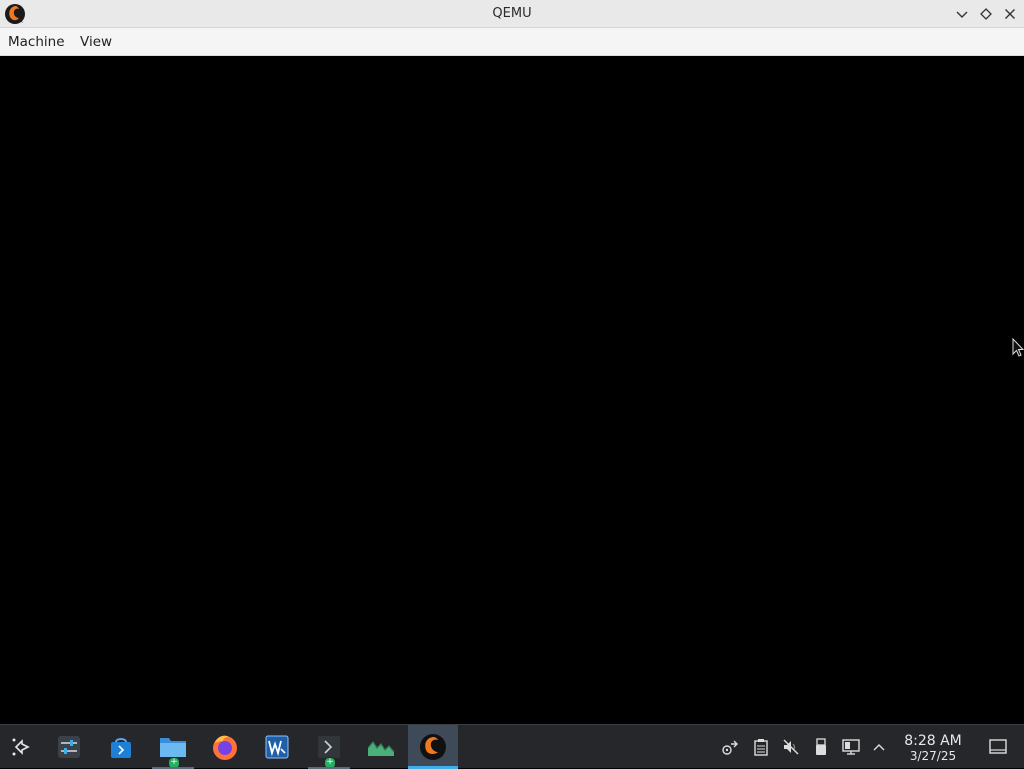 The height and width of the screenshot is (769, 1024). I want to click on mouse-cursor-icon, so click(1018, 347).